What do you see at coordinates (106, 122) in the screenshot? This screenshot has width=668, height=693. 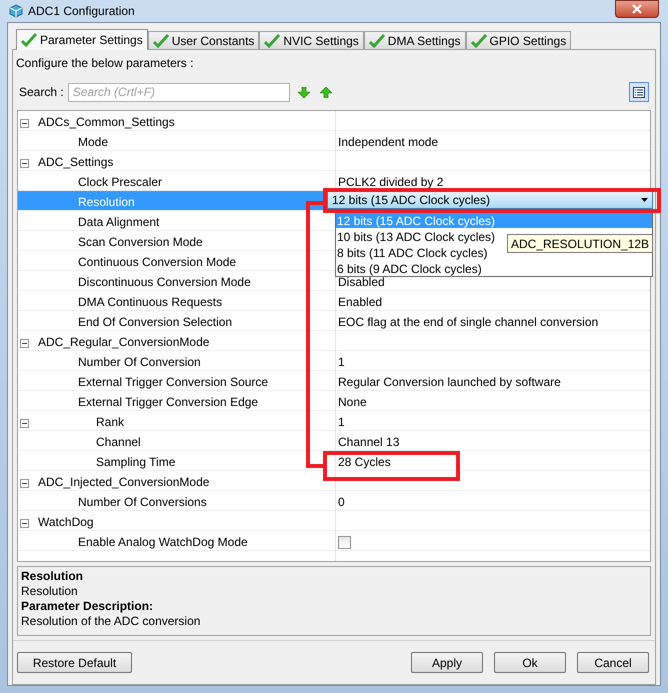 I see `parameter-name: ADCs_Common_Settings` at bounding box center [106, 122].